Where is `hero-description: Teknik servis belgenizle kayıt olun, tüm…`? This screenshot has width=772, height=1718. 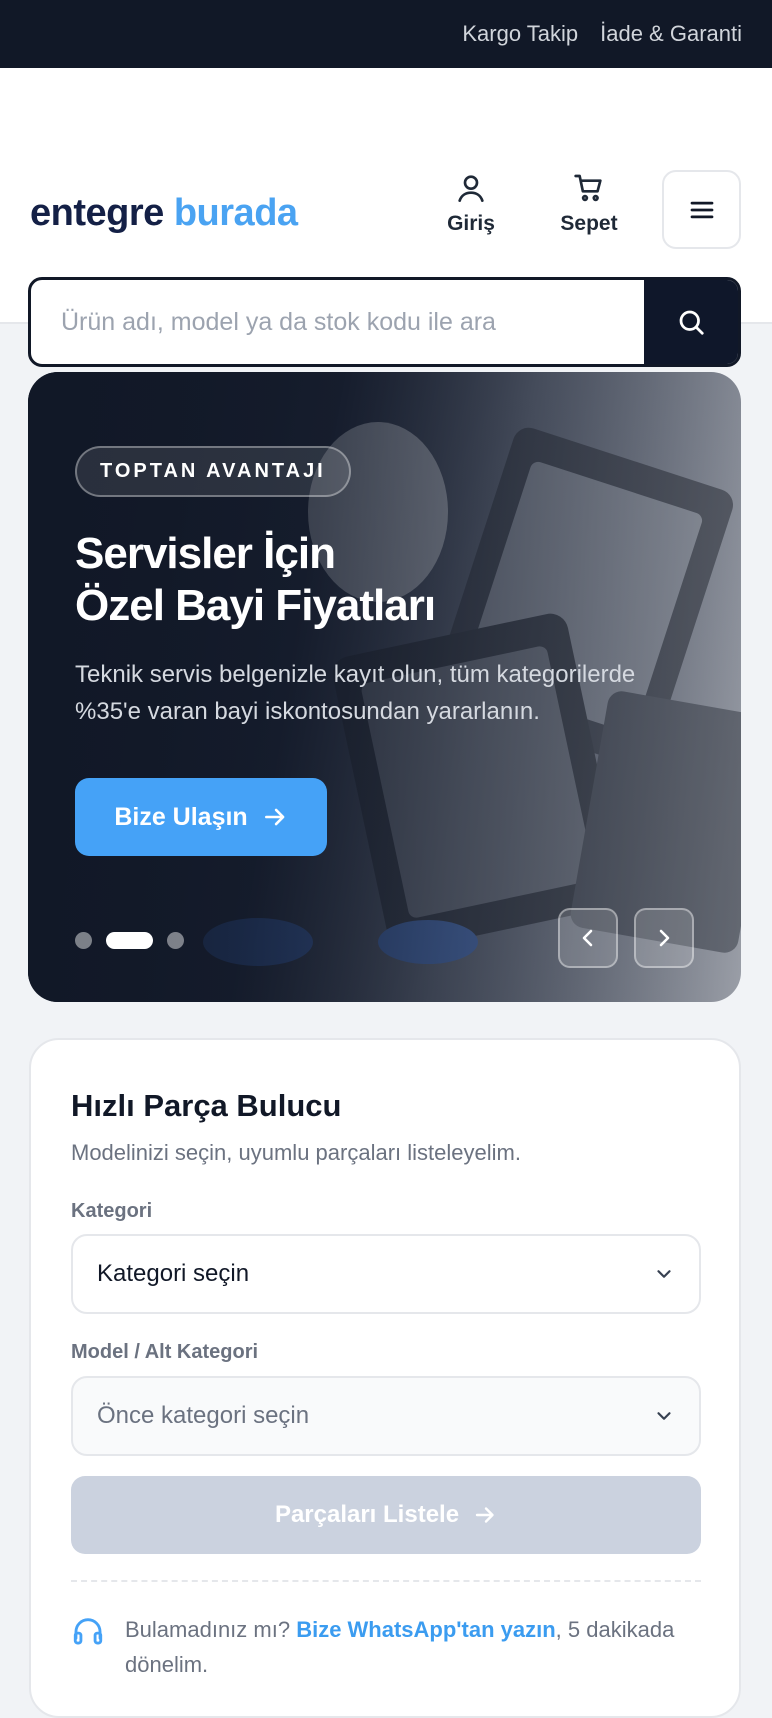
hero-description: Teknik servis belgenizle kayıt olun, tüm… is located at coordinates (355, 693).